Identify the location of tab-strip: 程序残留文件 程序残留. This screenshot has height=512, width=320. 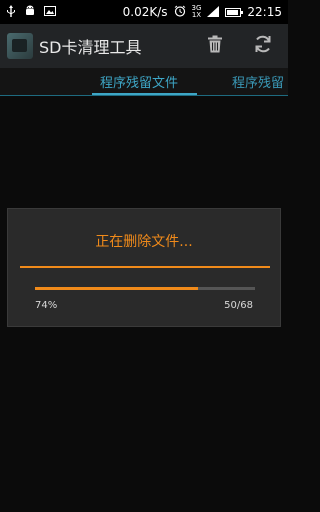
(144, 82).